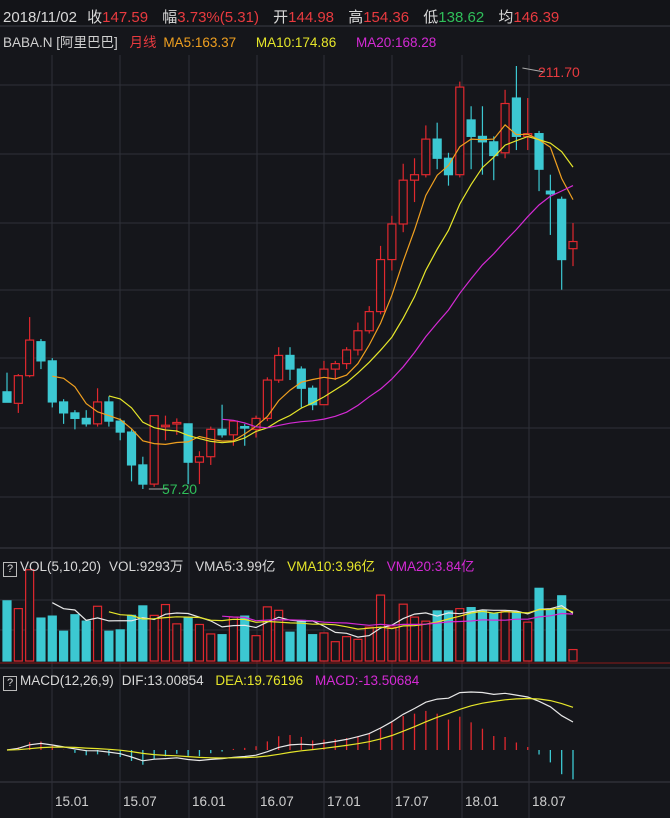 This screenshot has width=670, height=818. I want to click on x-tick-label: 18.01, so click(482, 801).